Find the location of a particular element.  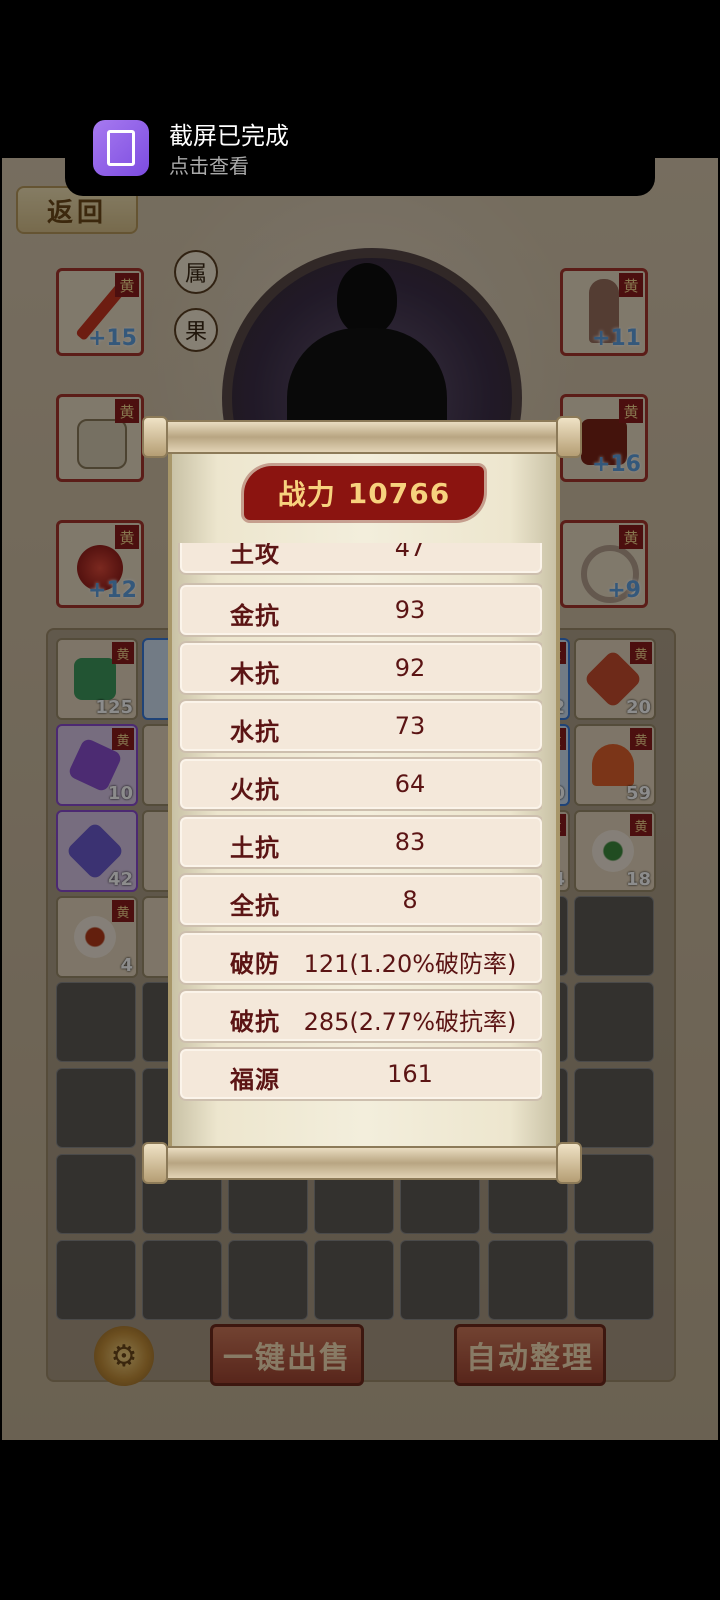

stat-value: 64 is located at coordinates (410, 784).